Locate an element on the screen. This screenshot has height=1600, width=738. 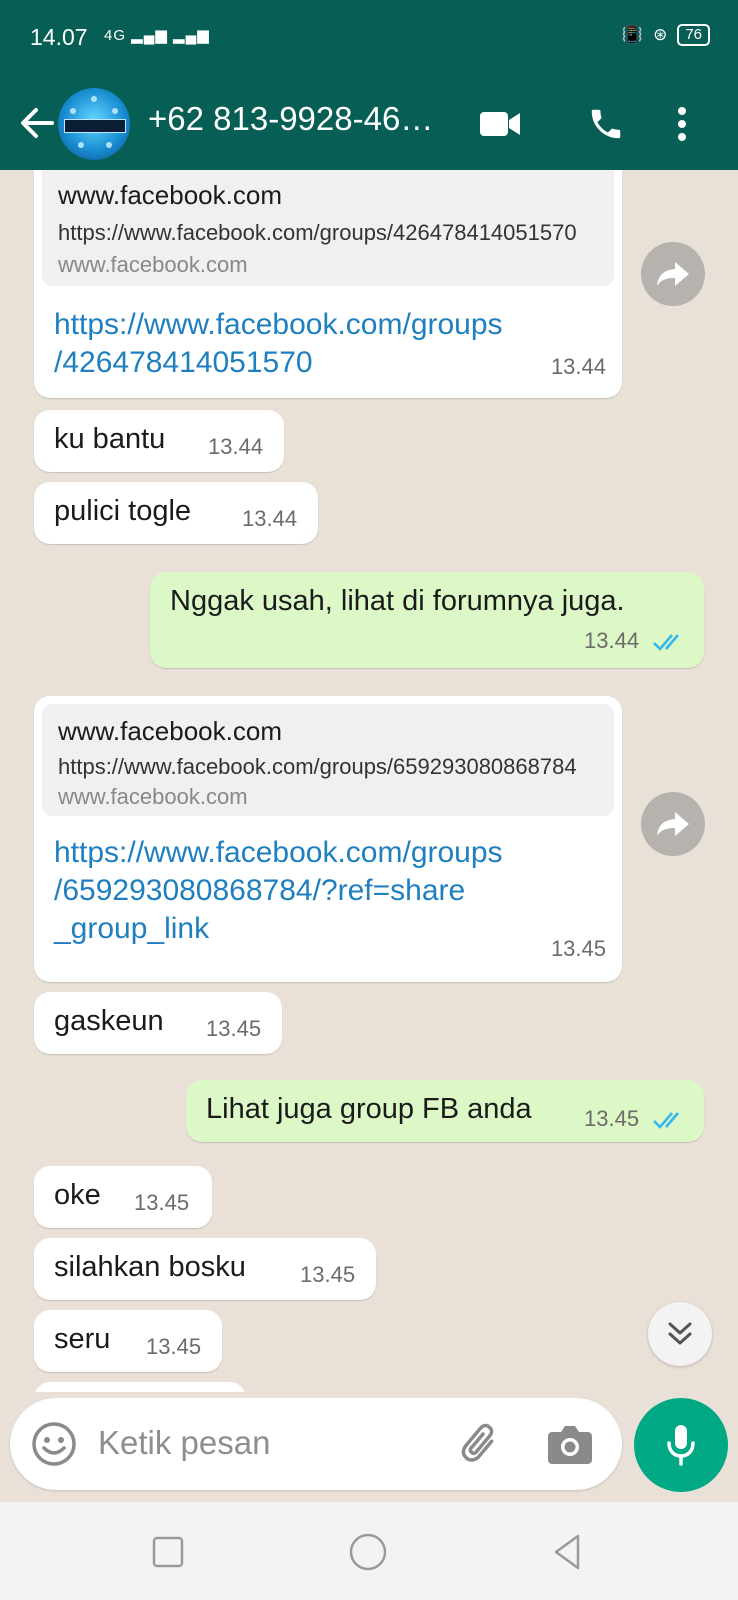
message-link-line: /426478414051570 is located at coordinates (183, 363).